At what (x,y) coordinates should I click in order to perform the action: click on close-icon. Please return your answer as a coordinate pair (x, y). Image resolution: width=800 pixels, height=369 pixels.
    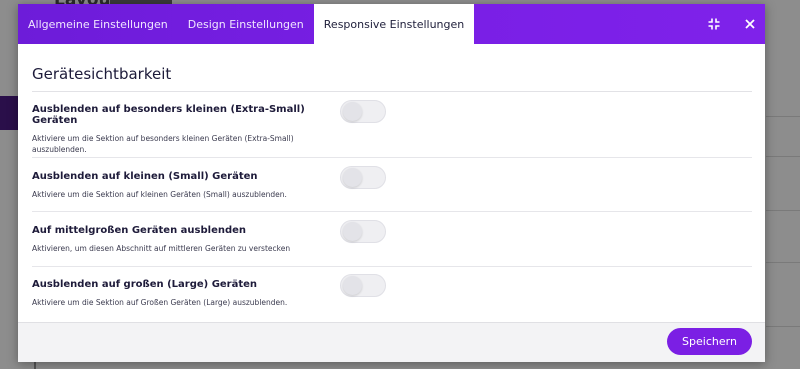
    Looking at the image, I should click on (750, 24).